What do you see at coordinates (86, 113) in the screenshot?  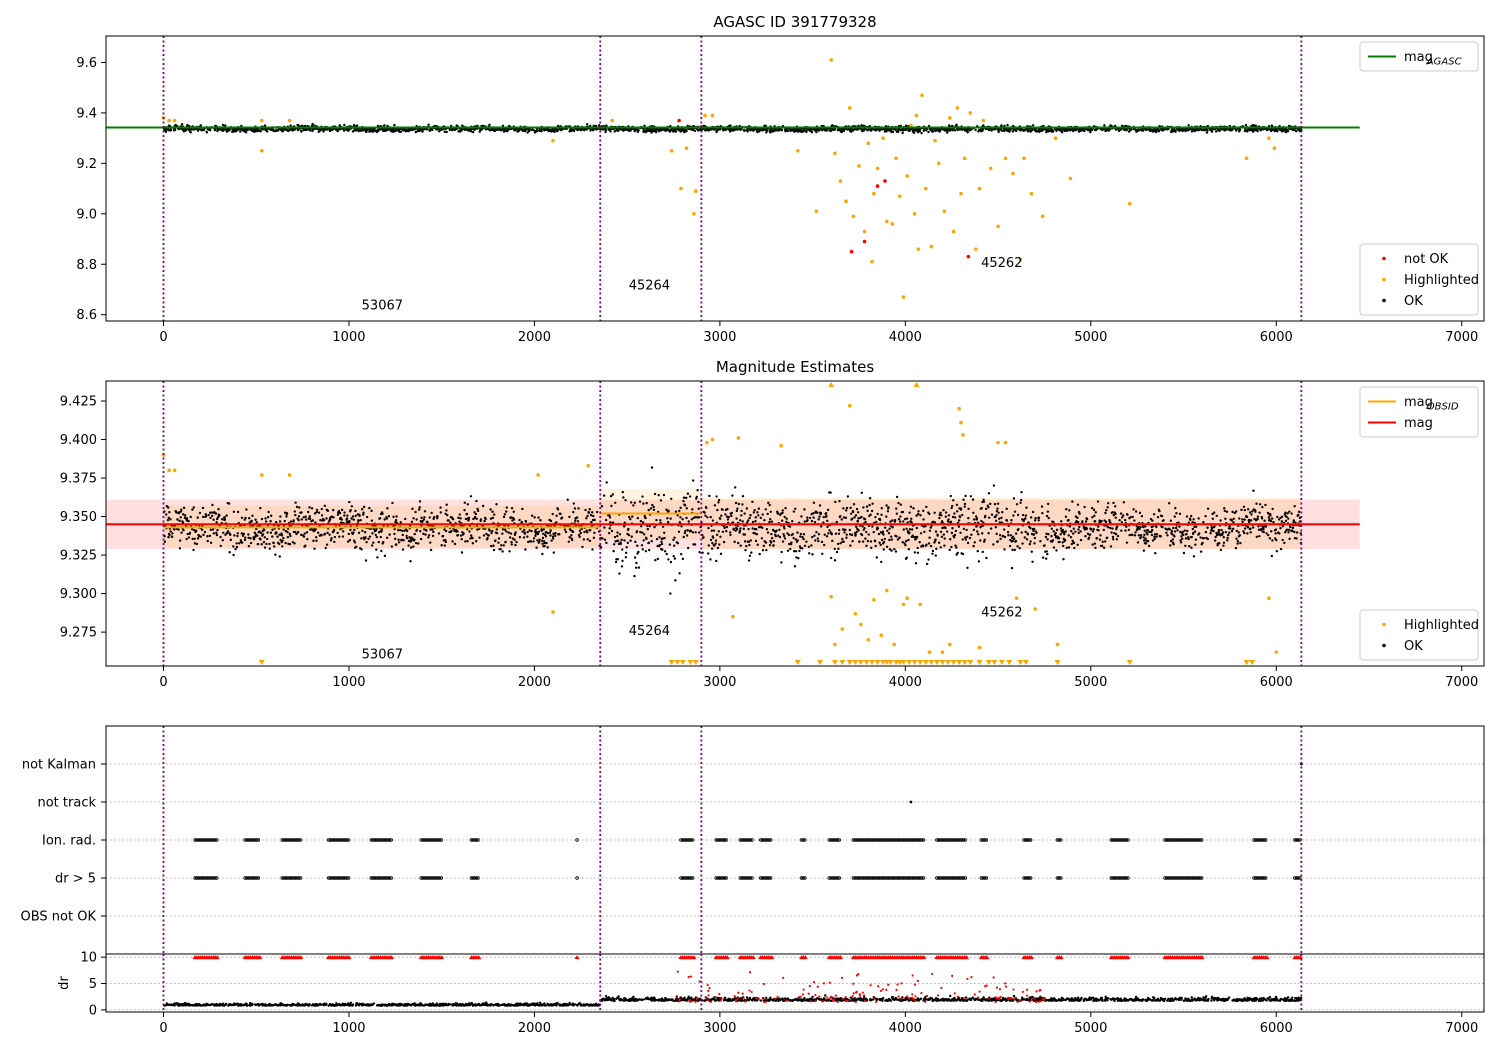 I see `y-tick-label: 9.4` at bounding box center [86, 113].